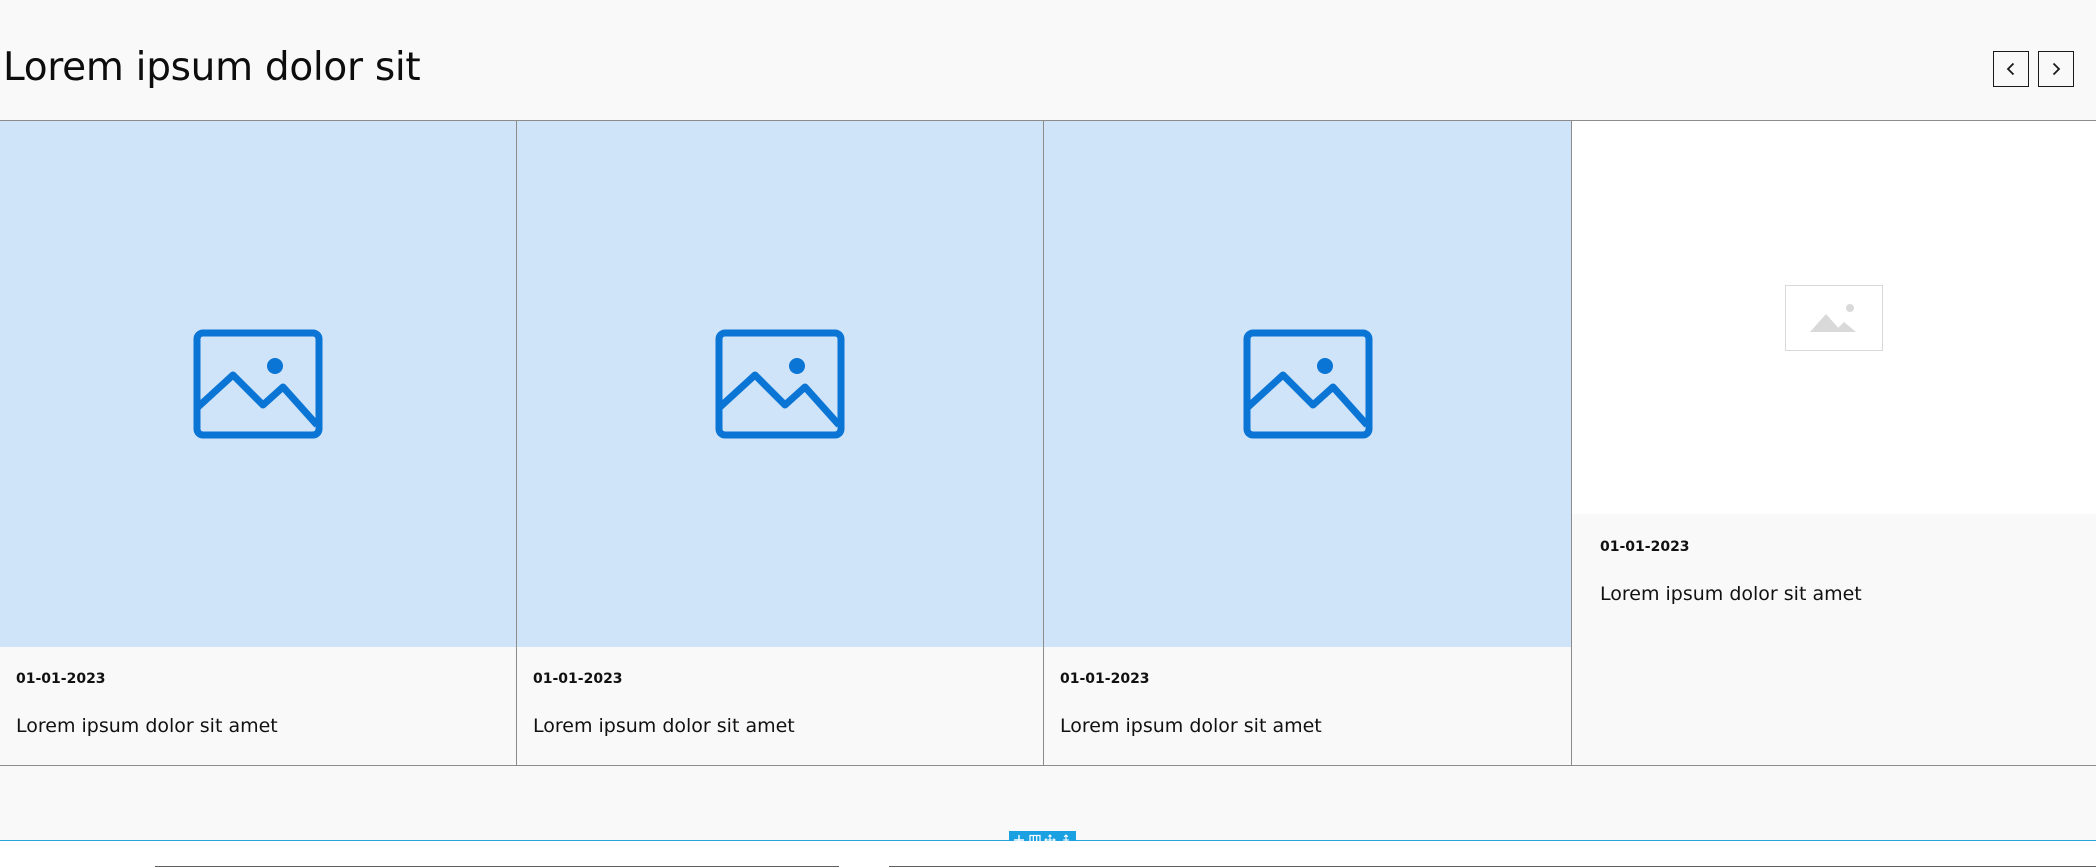  Describe the element at coordinates (1048, 854) in the screenshot. I see `next-section` at that location.